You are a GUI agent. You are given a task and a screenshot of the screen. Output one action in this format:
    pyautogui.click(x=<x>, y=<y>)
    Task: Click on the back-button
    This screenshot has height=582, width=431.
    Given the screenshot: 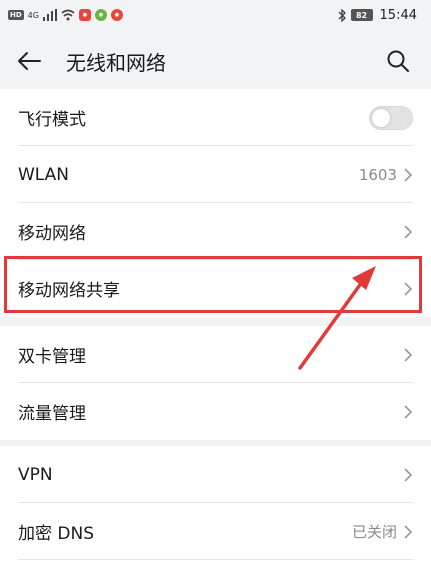 What is the action you would take?
    pyautogui.click(x=29, y=61)
    